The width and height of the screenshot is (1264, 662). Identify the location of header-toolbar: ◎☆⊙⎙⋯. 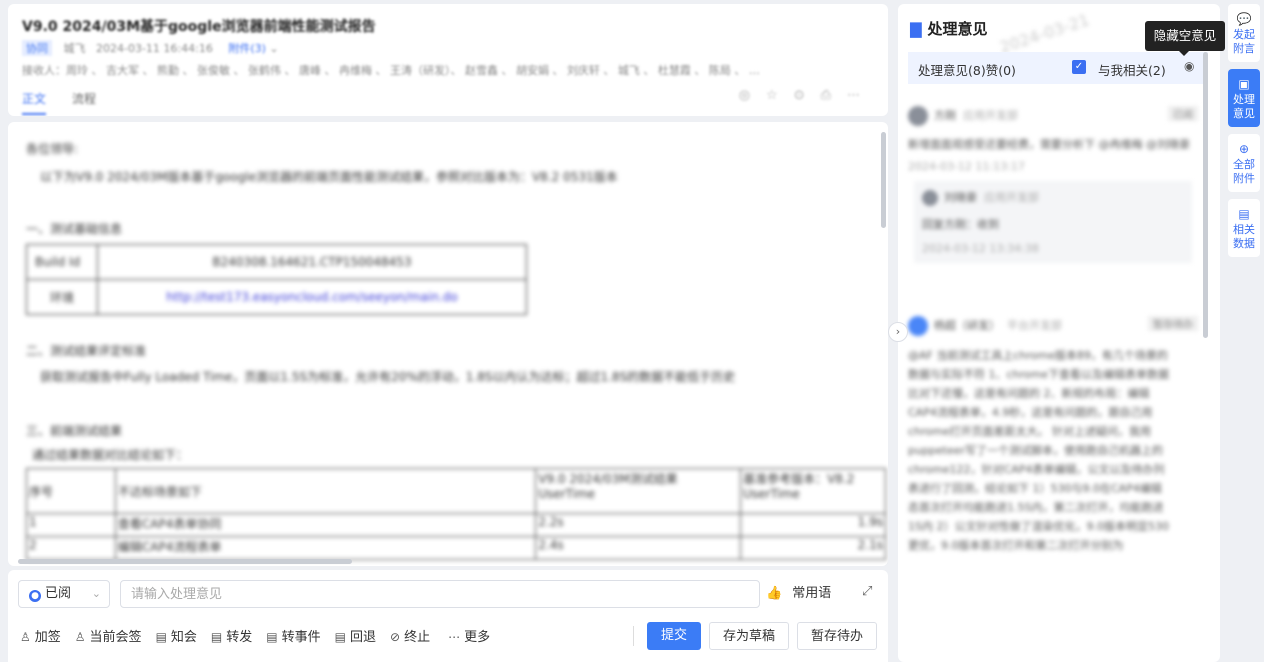
(807, 95).